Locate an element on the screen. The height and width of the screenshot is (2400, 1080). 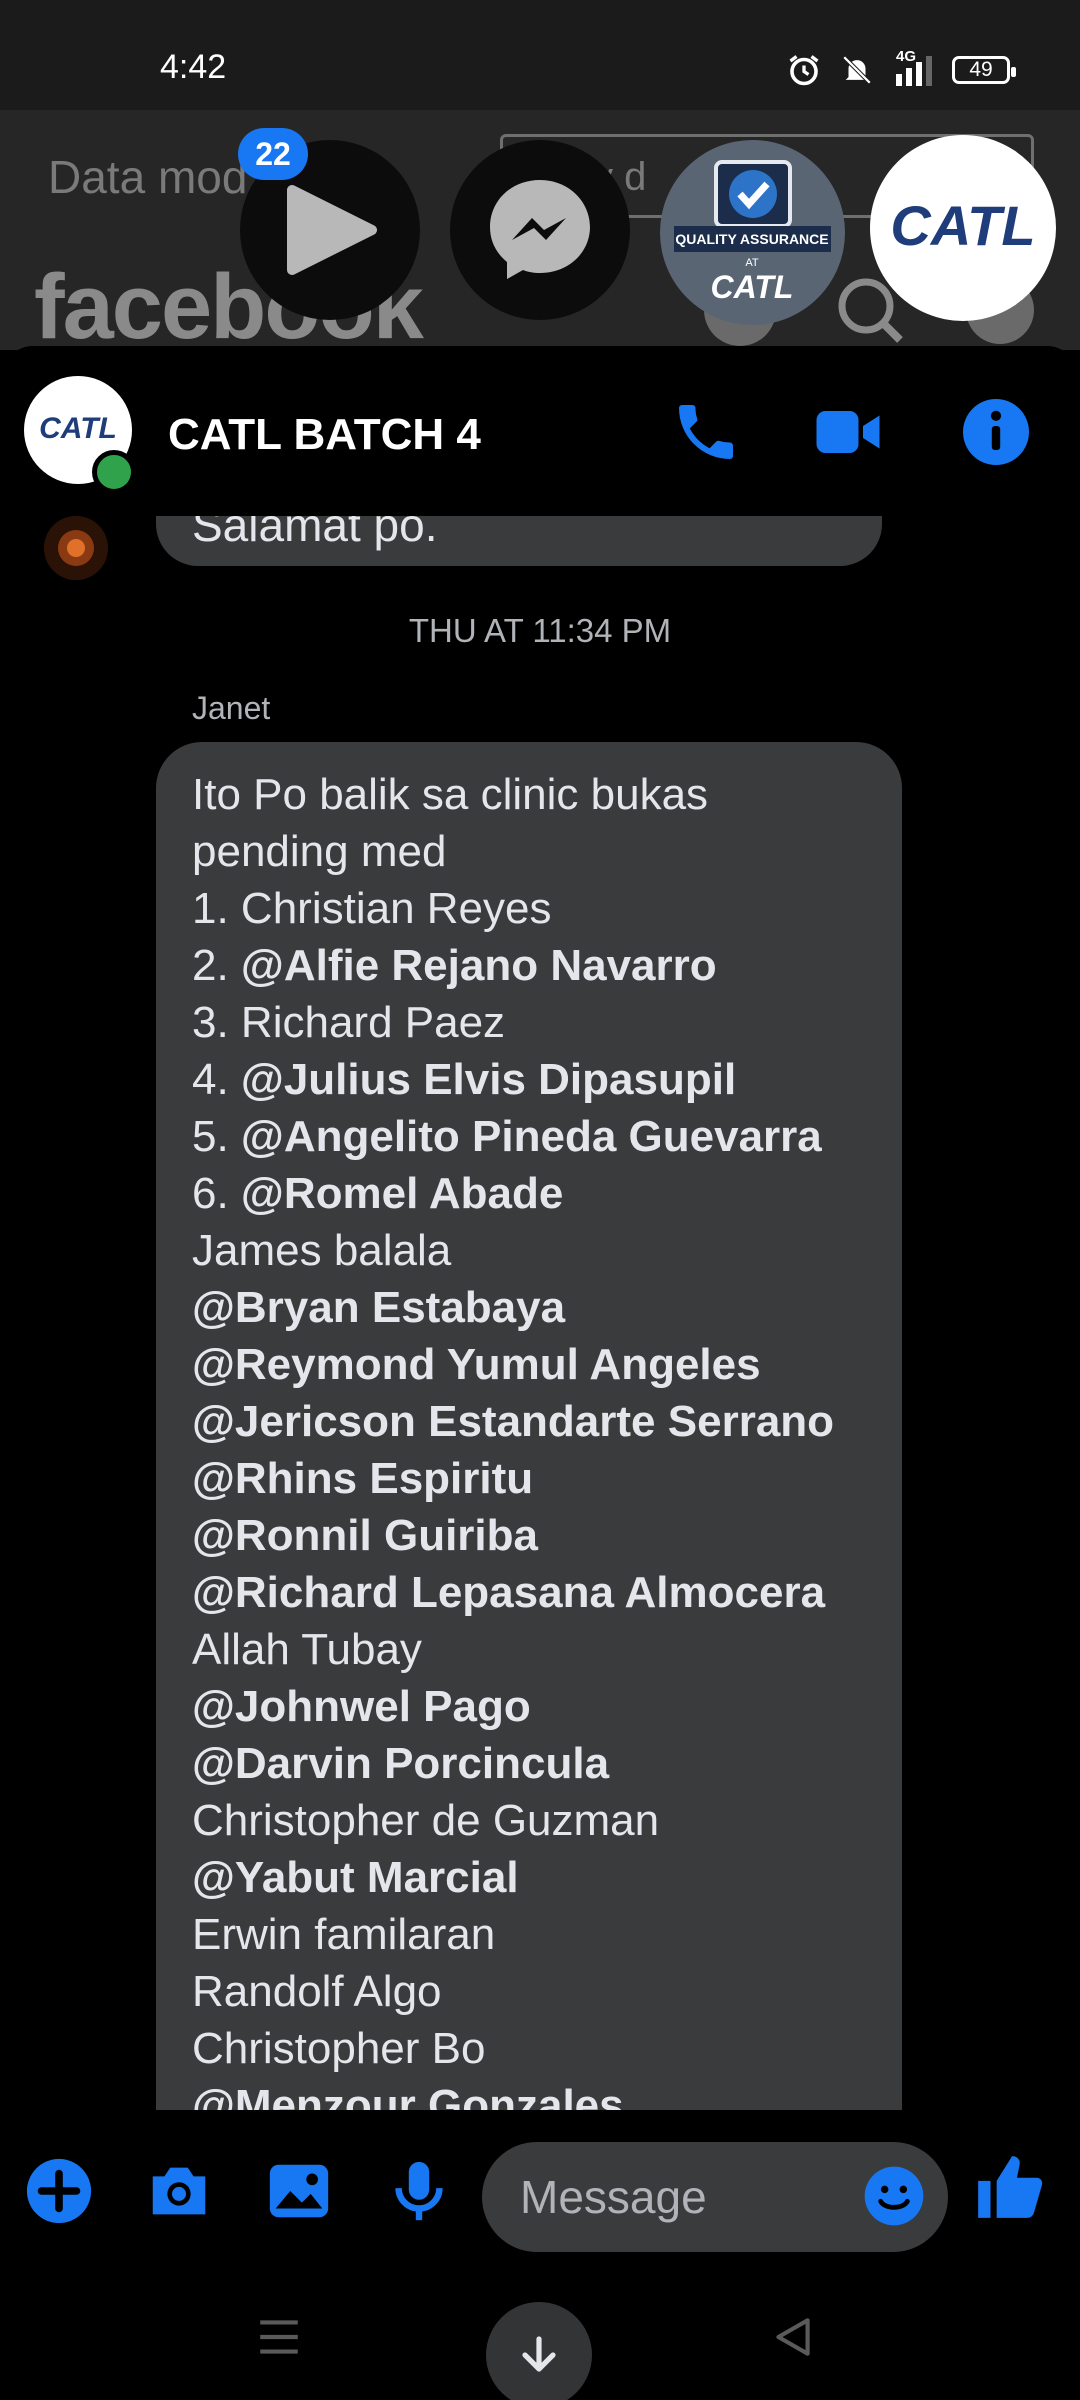
emoji-icon is located at coordinates (894, 2196).